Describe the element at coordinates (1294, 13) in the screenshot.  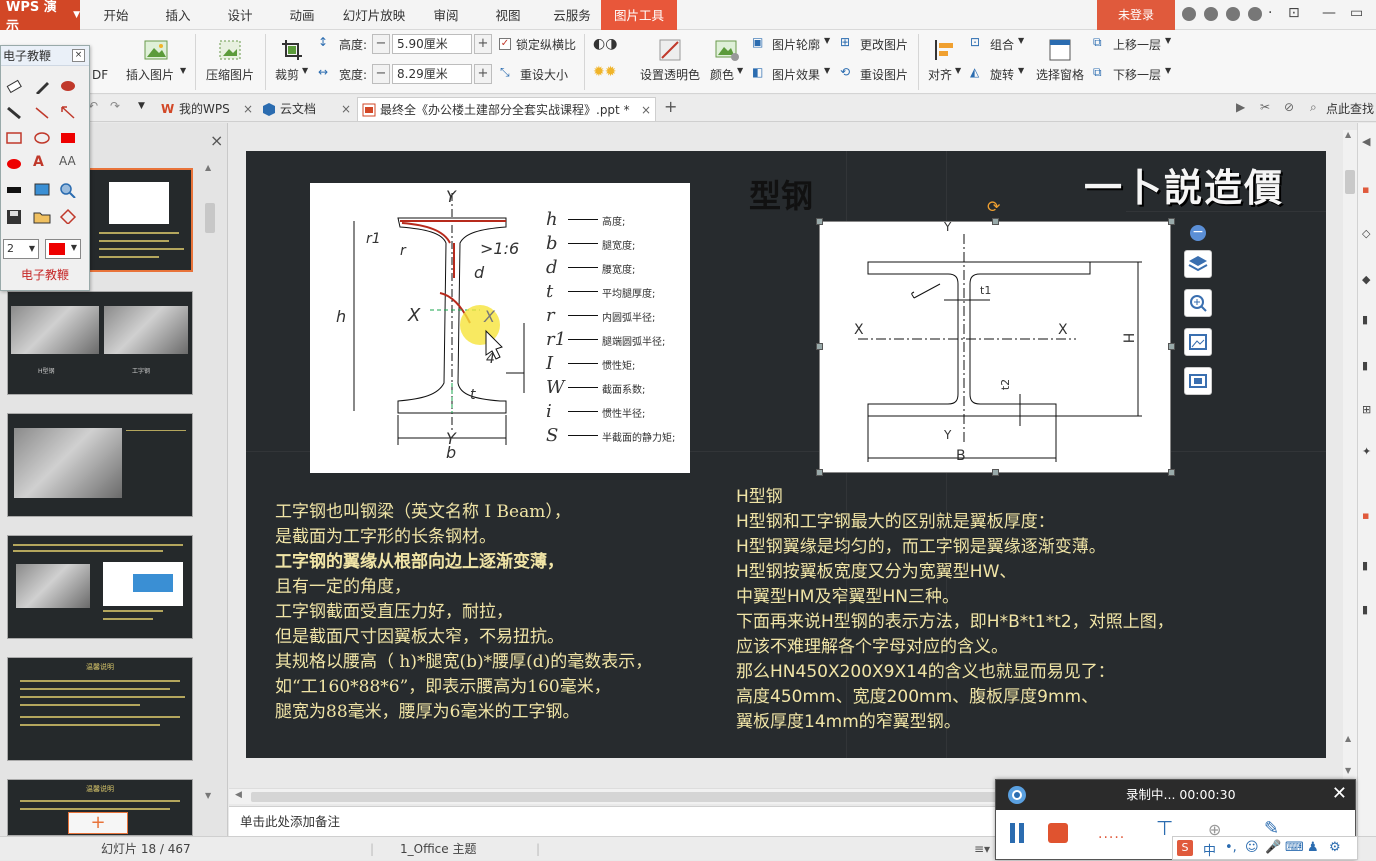
I see `restore-ribbon-icon: ⊡` at that location.